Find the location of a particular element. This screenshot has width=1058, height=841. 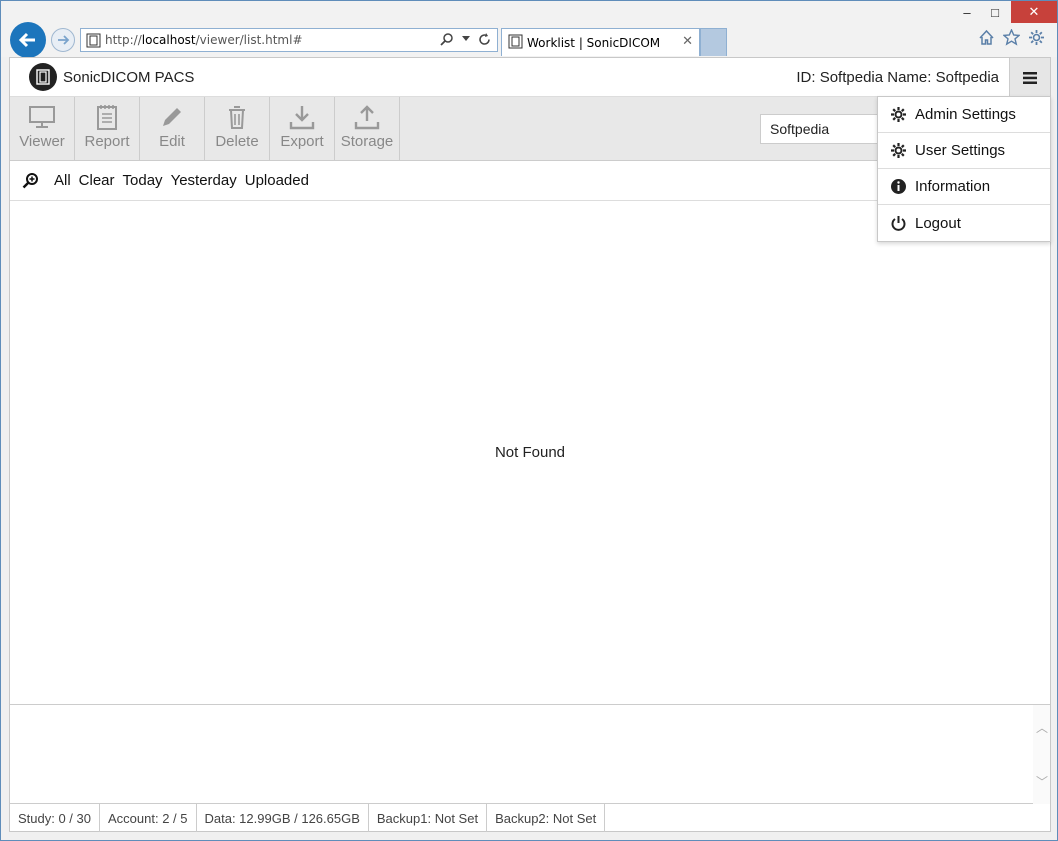

search-input: Softpedia is located at coordinates (825, 129).